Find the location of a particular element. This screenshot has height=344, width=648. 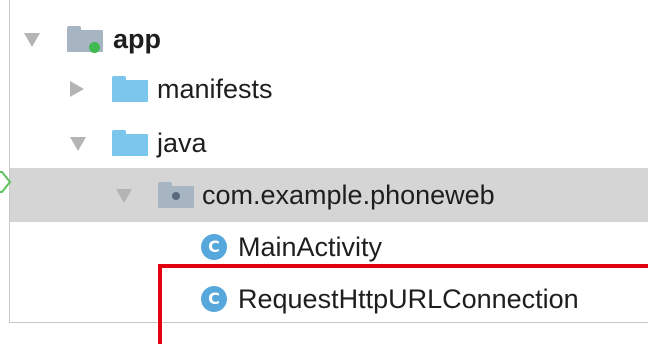

package-icon is located at coordinates (176, 195).